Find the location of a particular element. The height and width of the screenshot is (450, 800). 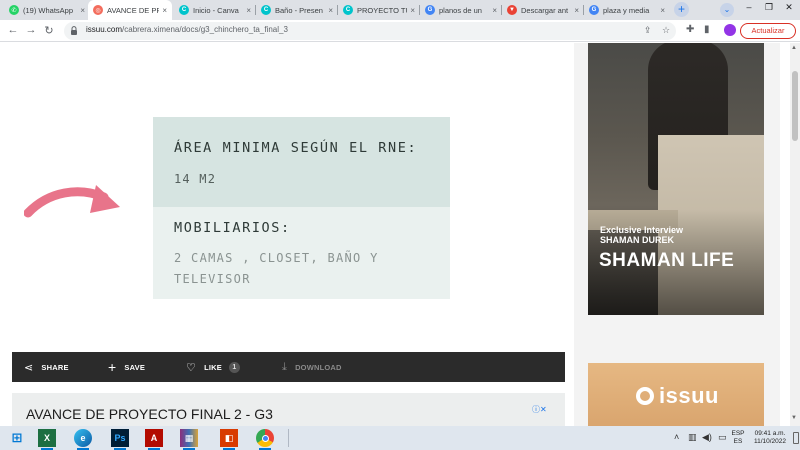

tab-search-button: ⌄ is located at coordinates (727, 10).